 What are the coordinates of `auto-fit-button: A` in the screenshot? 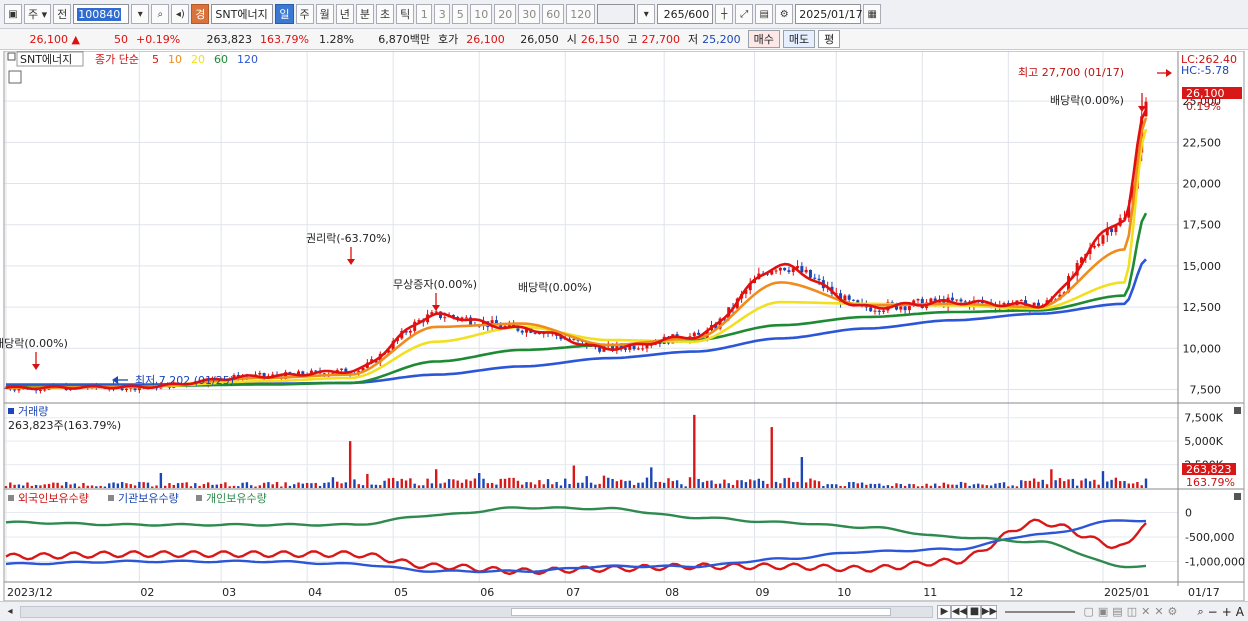 It's located at (1240, 612).